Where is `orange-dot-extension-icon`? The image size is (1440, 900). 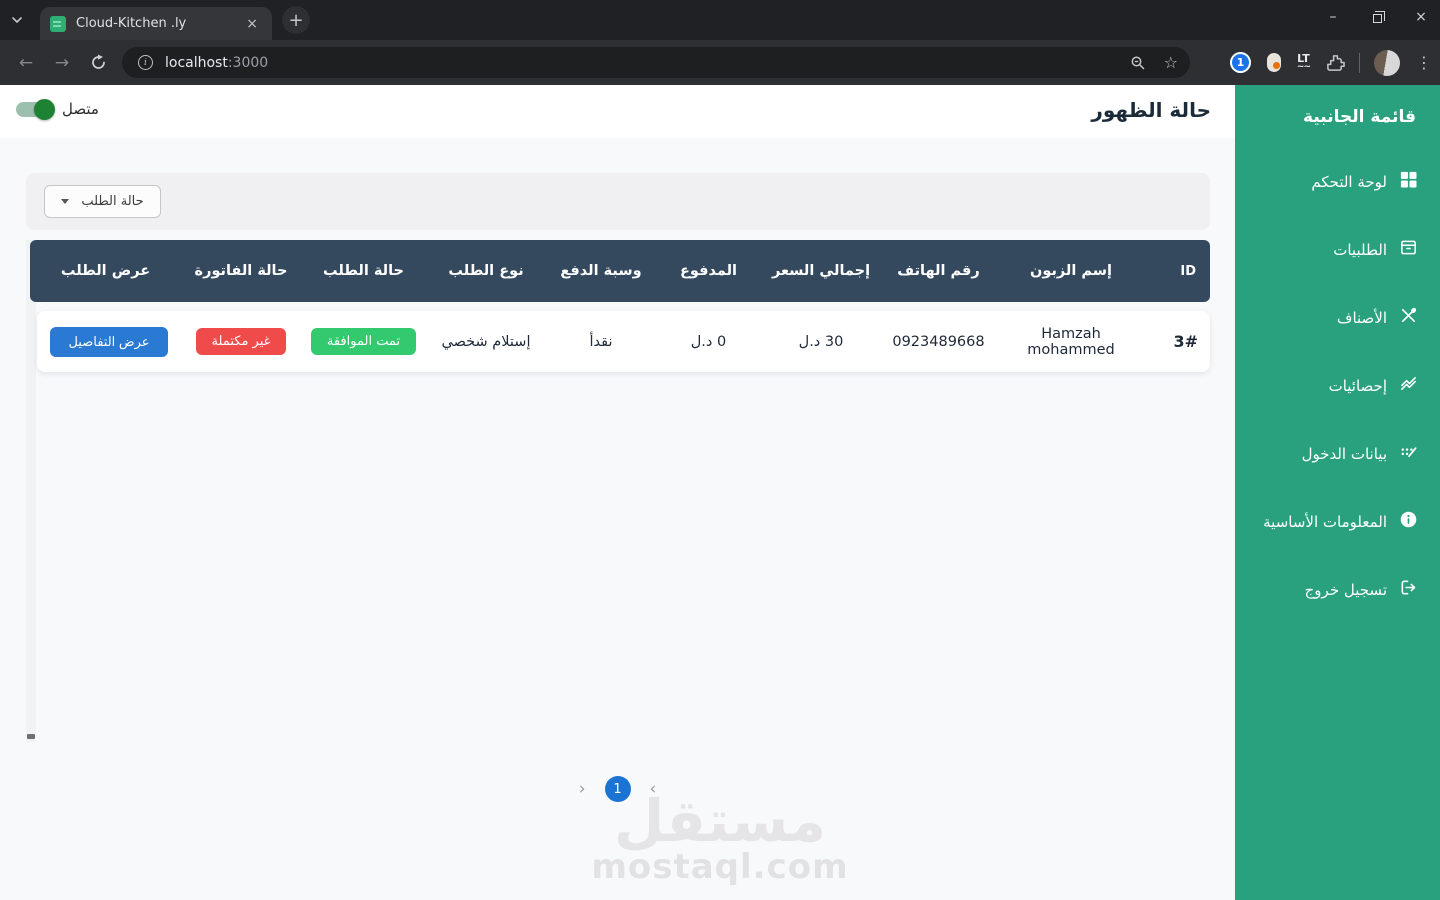
orange-dot-extension-icon is located at coordinates (1273, 62).